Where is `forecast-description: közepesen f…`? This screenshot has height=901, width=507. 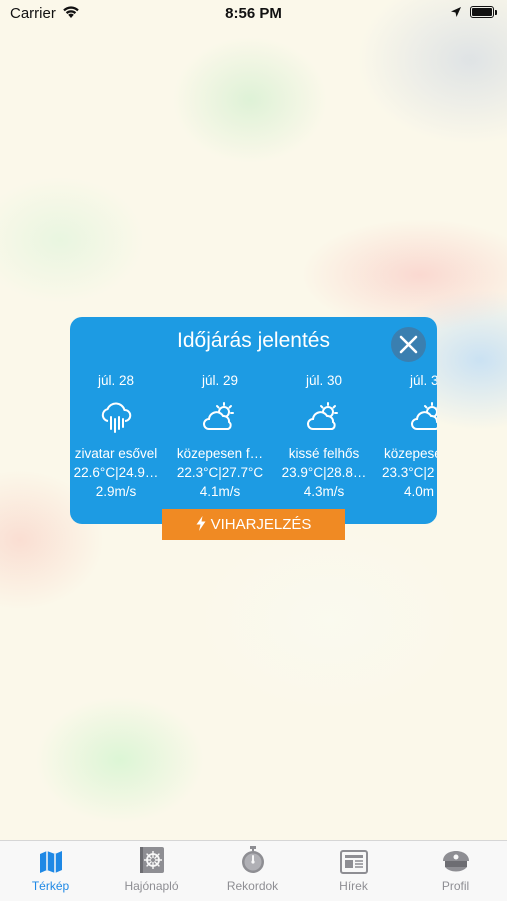 forecast-description: közepesen f… is located at coordinates (220, 453).